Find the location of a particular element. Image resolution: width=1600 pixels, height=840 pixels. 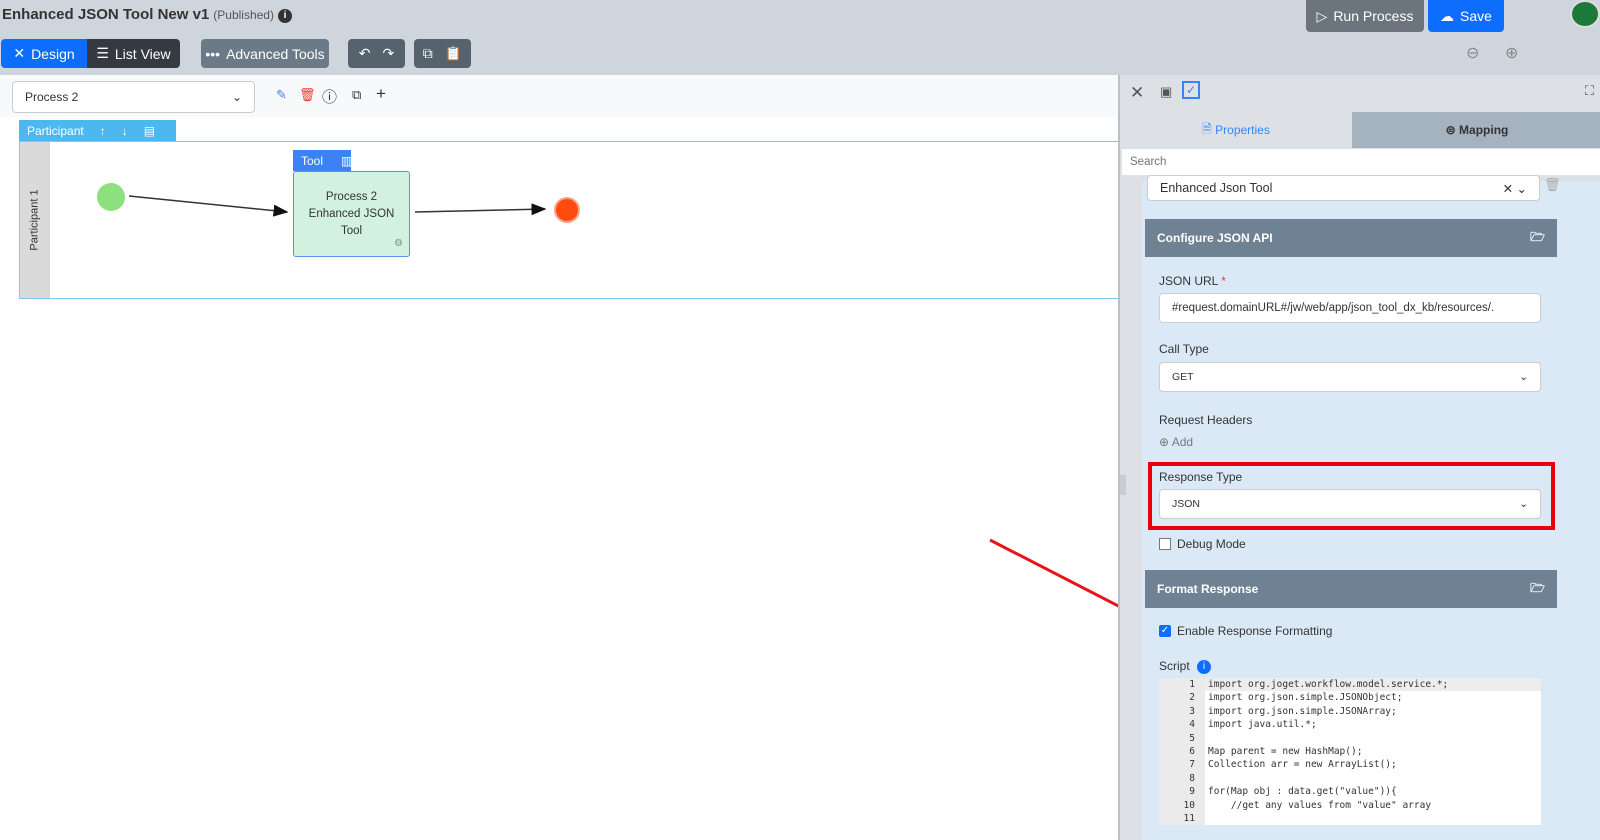

code-text: import org.json.simple.JSONObject; is located at coordinates (1305, 698).